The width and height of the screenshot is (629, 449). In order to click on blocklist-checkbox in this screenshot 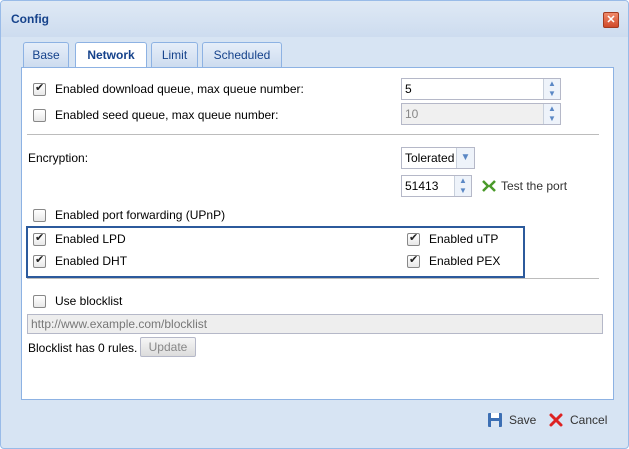, I will do `click(39, 301)`.